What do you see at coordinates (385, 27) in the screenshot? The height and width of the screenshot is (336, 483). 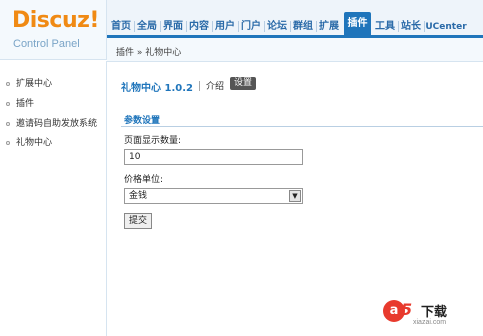 I see `nav-item-tools: 工具` at bounding box center [385, 27].